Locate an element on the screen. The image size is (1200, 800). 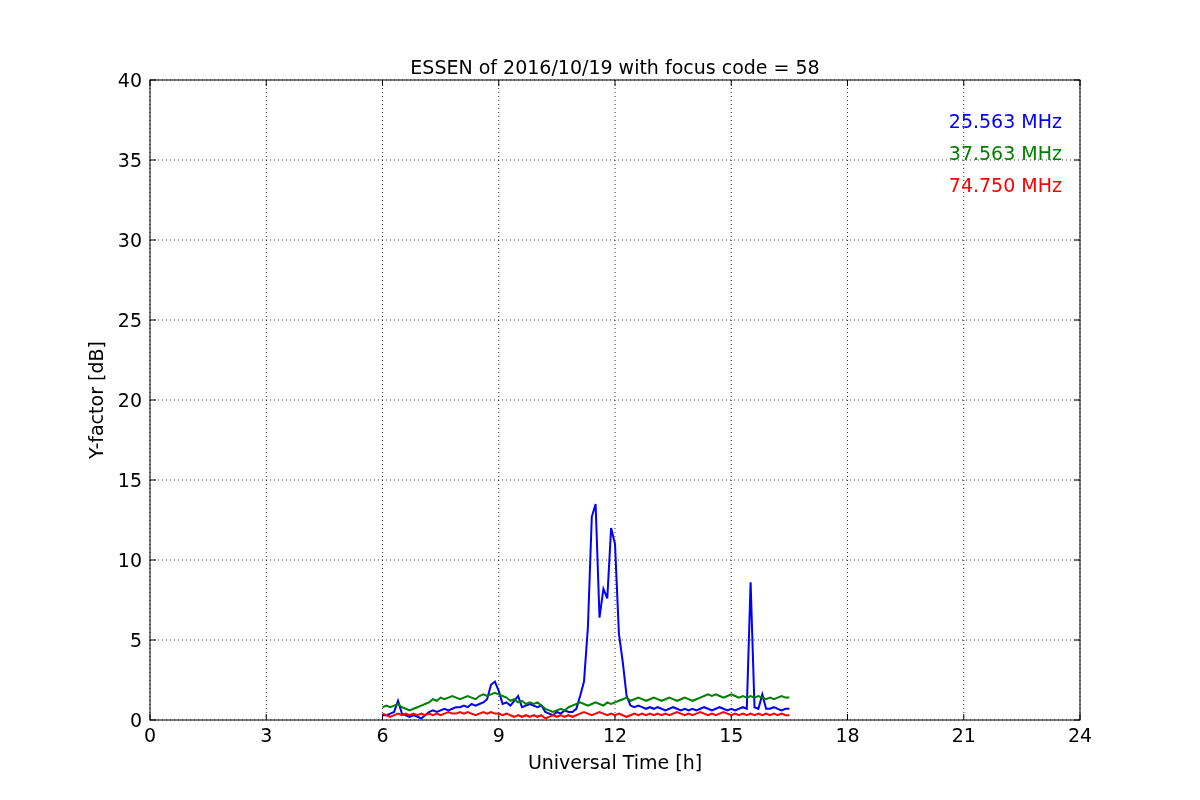
tick-label: 3 is located at coordinates (266, 735).